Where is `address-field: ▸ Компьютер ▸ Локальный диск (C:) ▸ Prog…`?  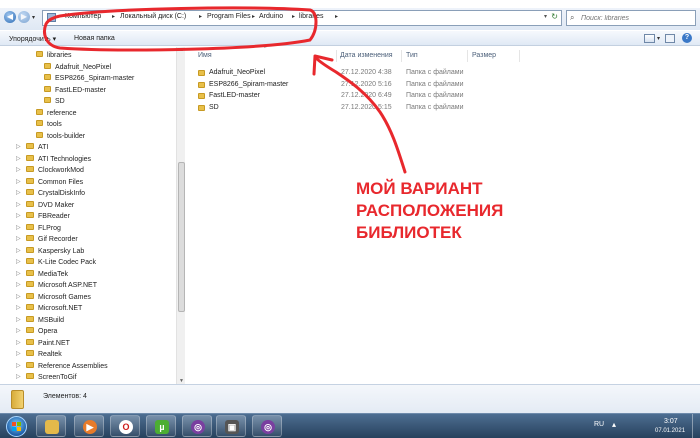 address-field: ▸ Компьютер ▸ Локальный диск (C:) ▸ Prog… is located at coordinates (302, 18).